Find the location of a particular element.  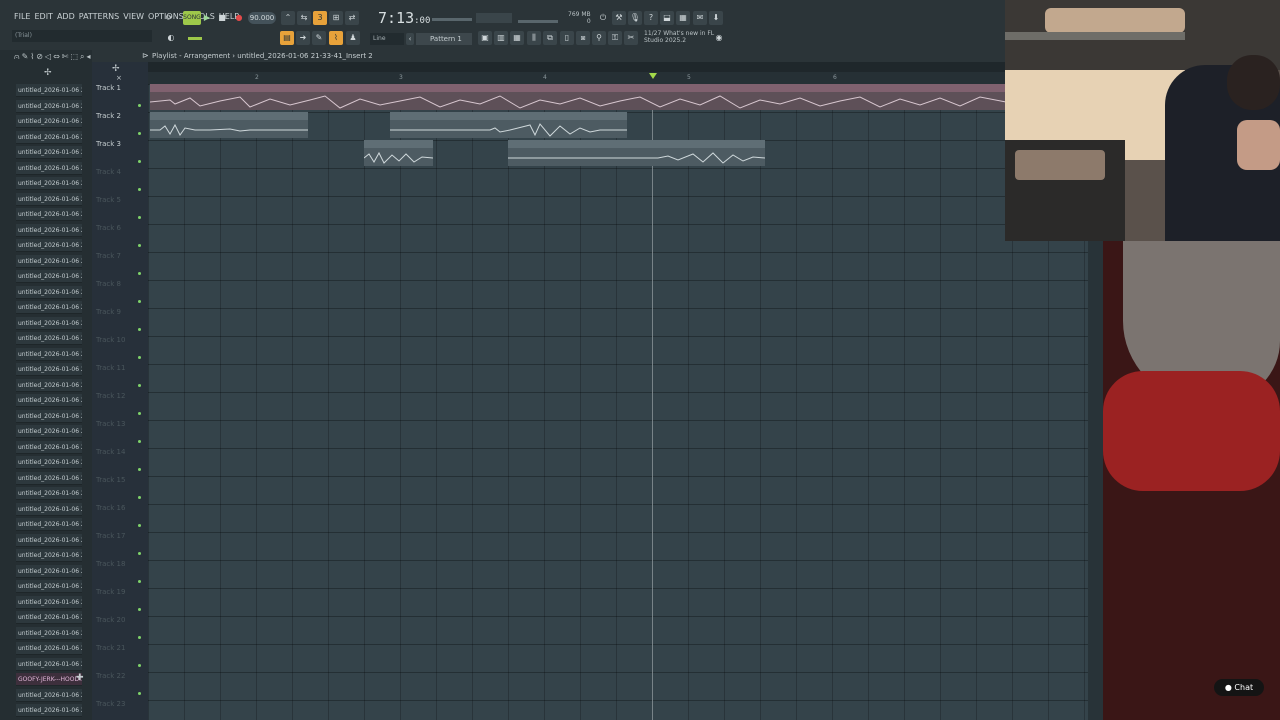

patcher-icon: ⧉ is located at coordinates (550, 38).